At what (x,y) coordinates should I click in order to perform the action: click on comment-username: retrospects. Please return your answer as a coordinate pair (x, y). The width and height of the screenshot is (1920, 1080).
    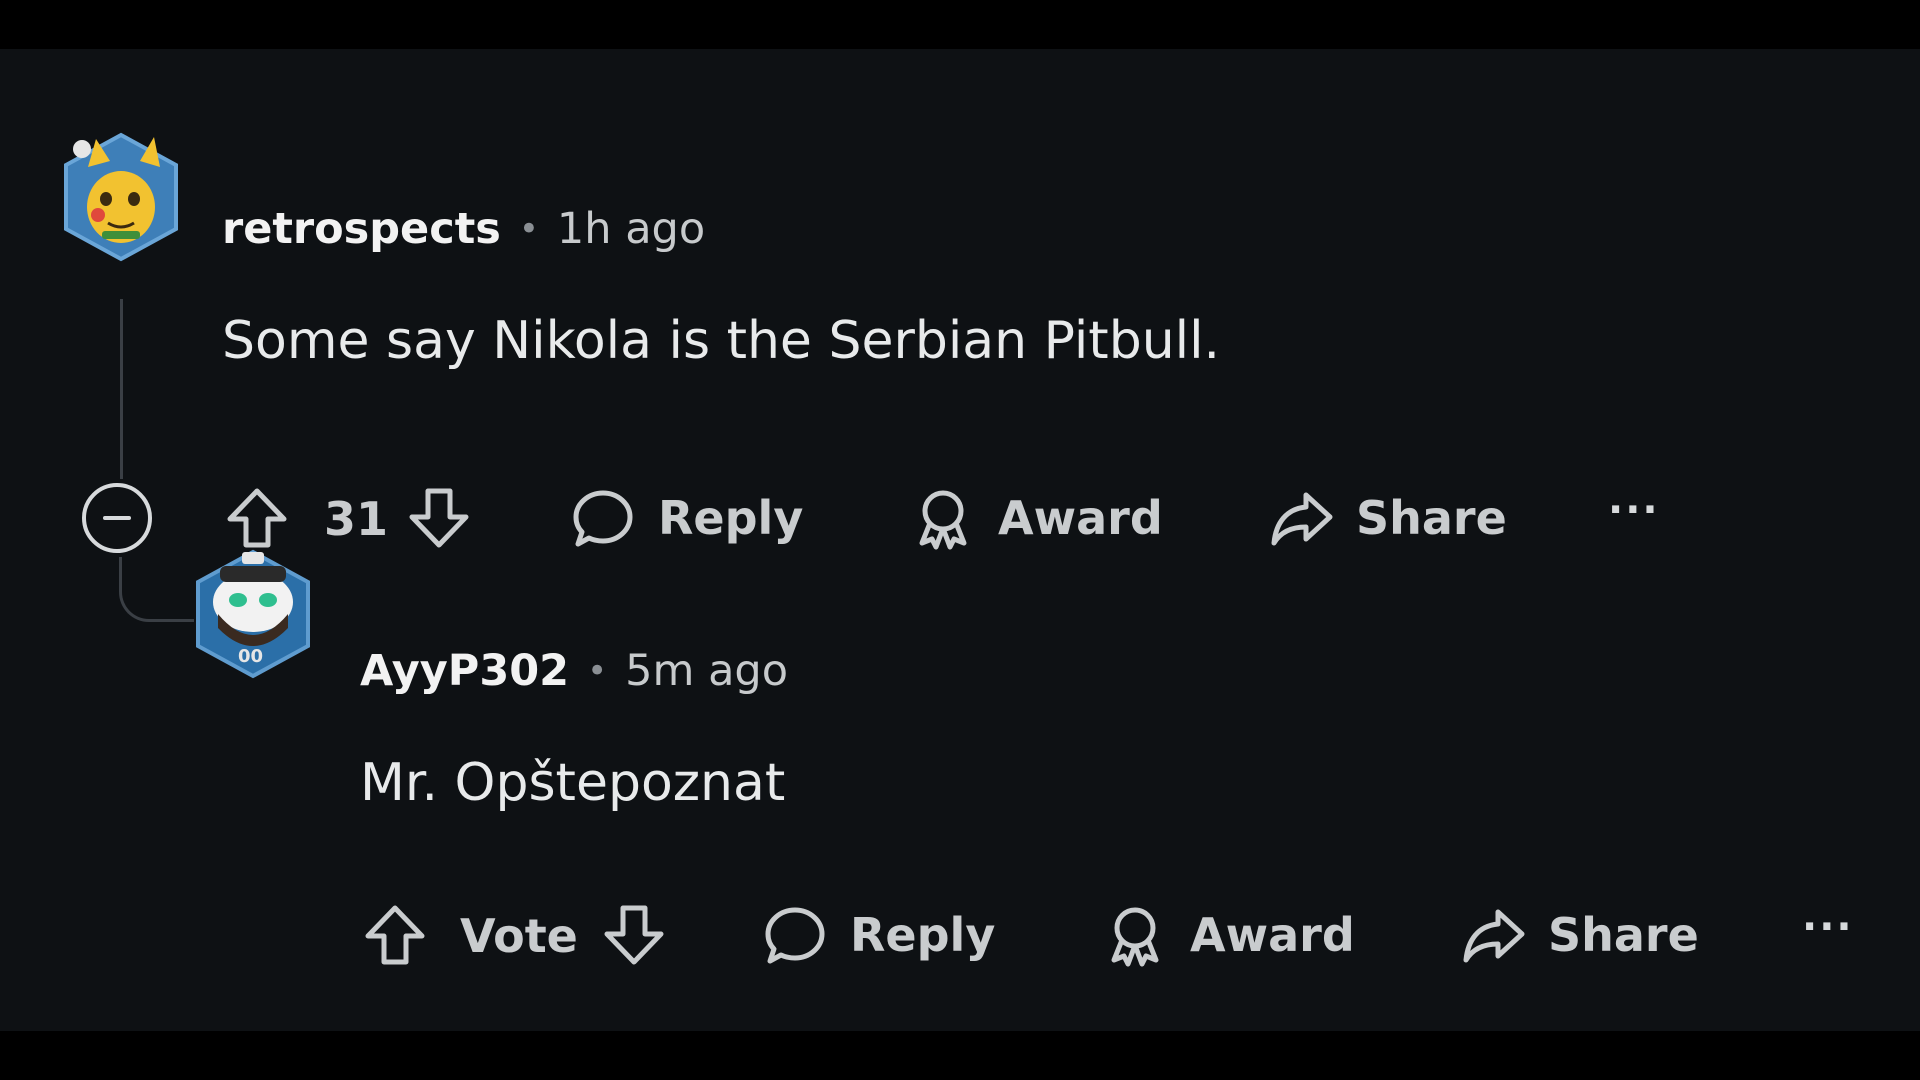
    Looking at the image, I should click on (361, 229).